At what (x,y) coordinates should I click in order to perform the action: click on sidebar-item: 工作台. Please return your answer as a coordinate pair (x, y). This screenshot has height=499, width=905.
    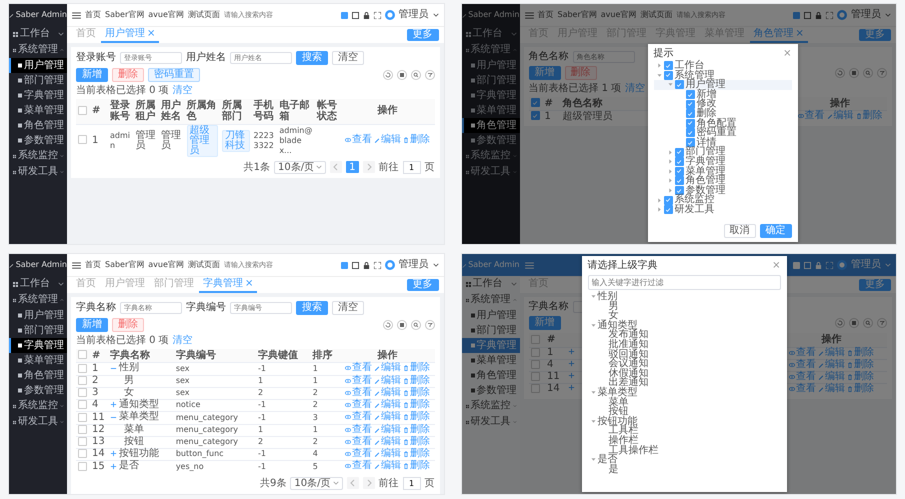
    Looking at the image, I should click on (491, 284).